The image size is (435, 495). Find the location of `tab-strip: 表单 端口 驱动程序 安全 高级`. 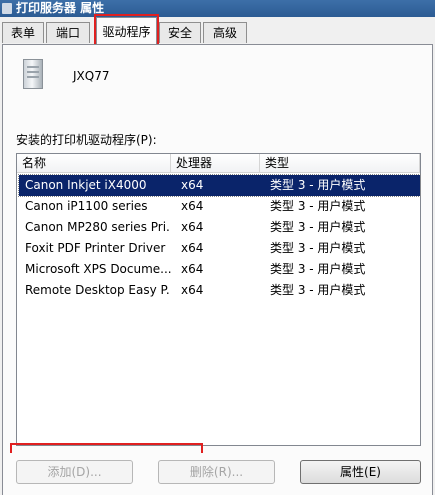

tab-strip: 表单 端口 驱动程序 安全 高级 is located at coordinates (217, 31).